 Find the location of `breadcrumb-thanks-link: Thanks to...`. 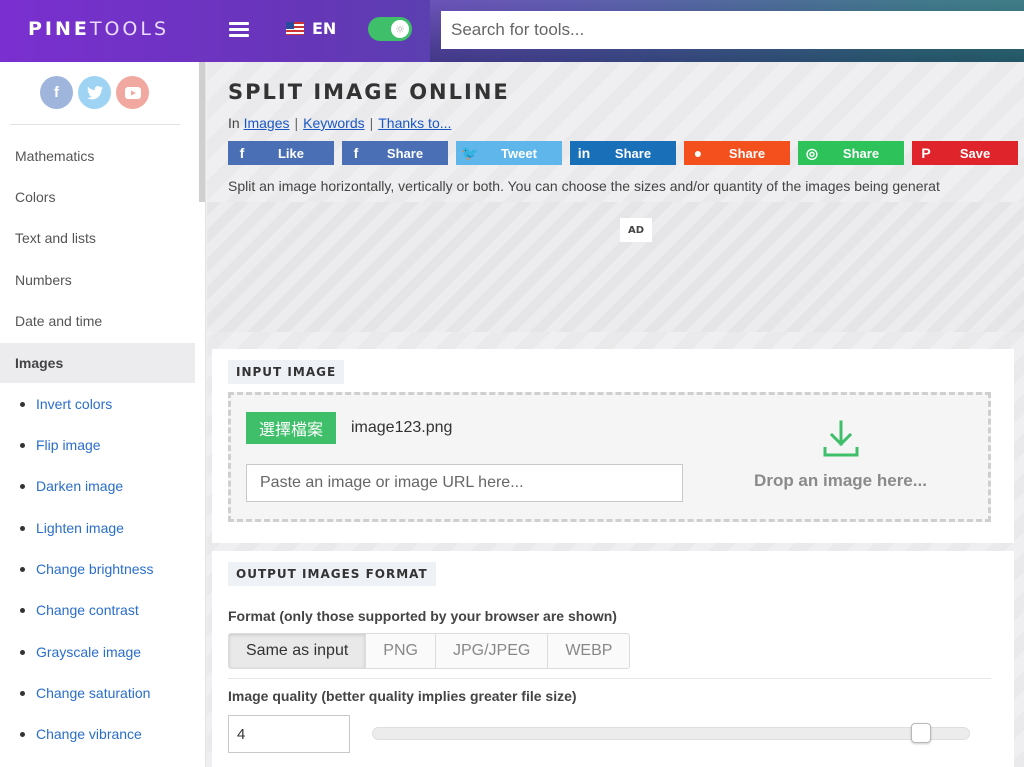

breadcrumb-thanks-link: Thanks to... is located at coordinates (414, 123).